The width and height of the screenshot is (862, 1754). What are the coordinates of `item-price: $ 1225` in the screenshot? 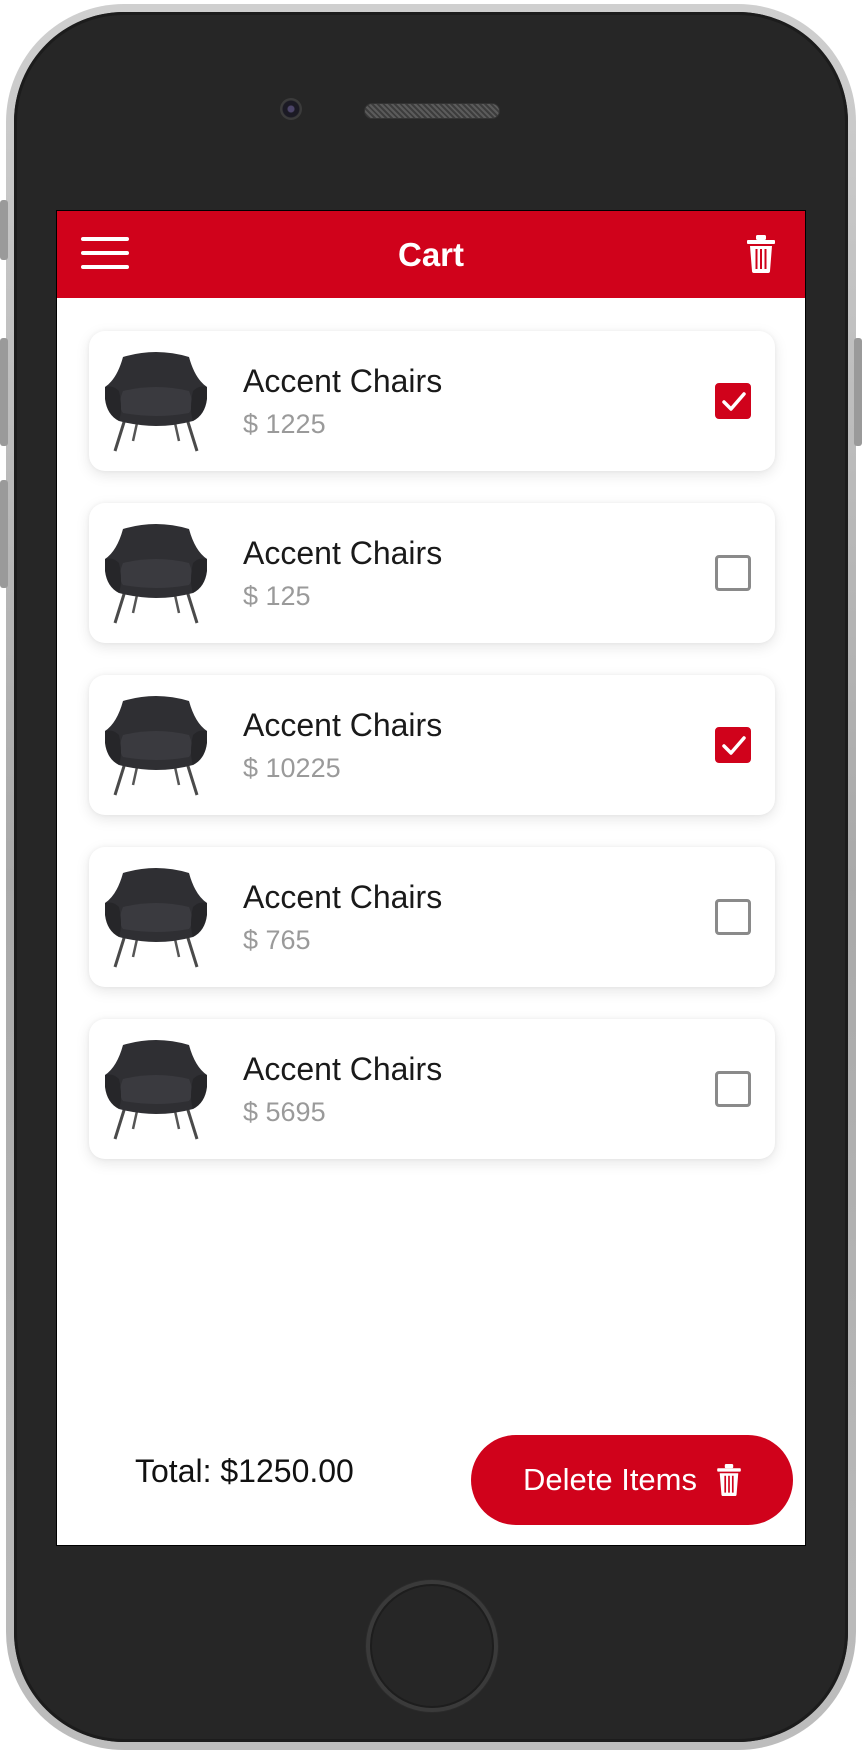 It's located at (284, 424).